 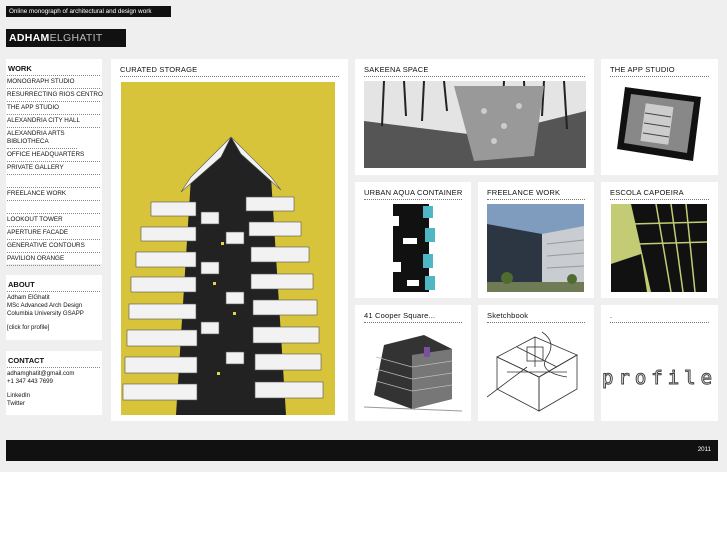 I want to click on project-title-freelance-work: FREELANCE WORK, so click(x=536, y=194).